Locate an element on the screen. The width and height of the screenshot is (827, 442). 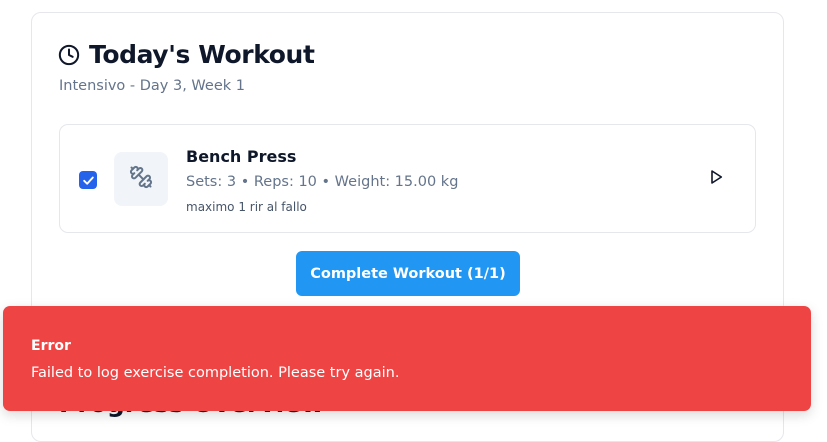
exercise-checkbox is located at coordinates (88, 180).